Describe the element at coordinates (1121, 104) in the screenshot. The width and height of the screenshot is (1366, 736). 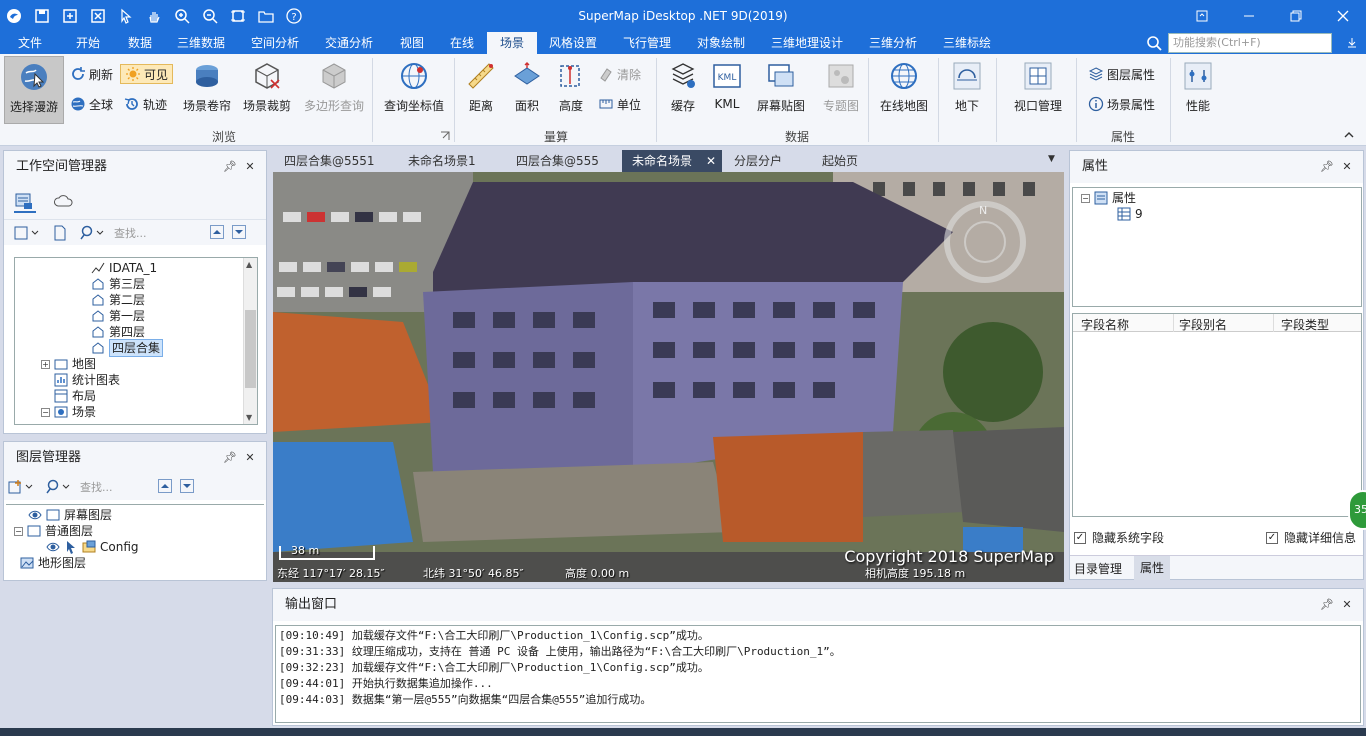
I see `scene-properties-button: 场景属性` at that location.